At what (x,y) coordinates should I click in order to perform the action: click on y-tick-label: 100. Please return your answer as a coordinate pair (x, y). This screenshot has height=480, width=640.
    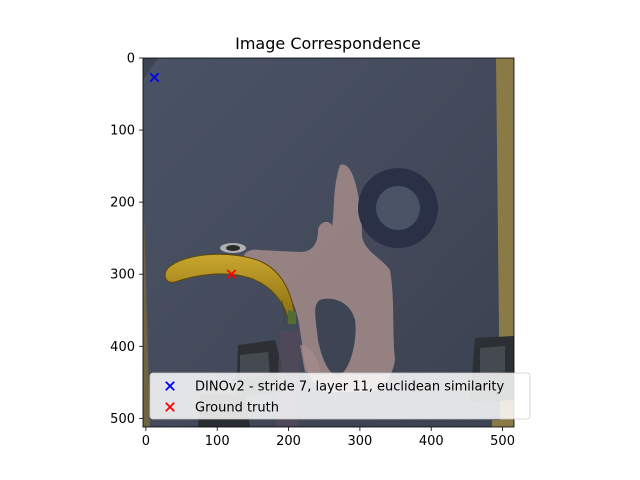
    Looking at the image, I should click on (122, 131).